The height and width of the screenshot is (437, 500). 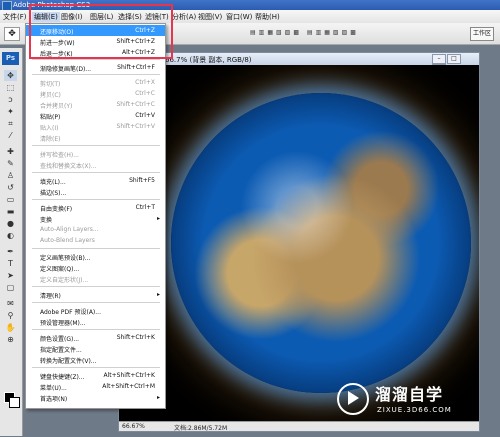 I want to click on minimize-icon: –, so click(x=439, y=59).